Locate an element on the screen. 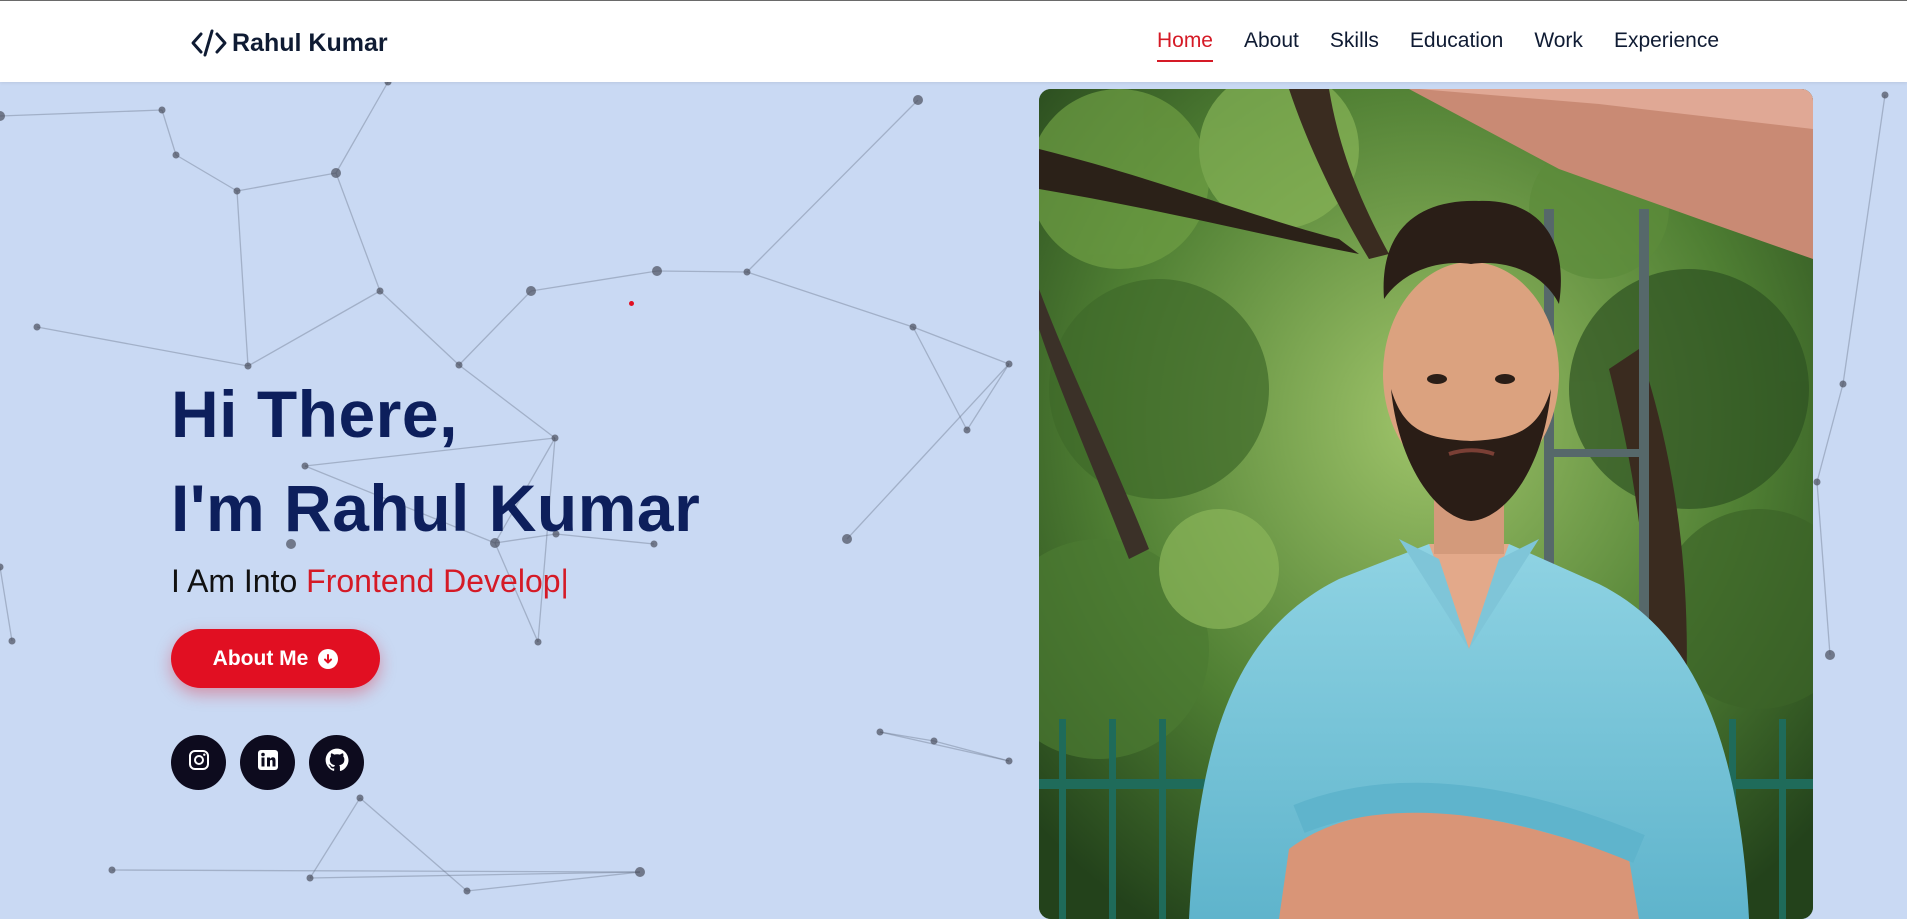 The image size is (1907, 919). nav-home: Home is located at coordinates (1185, 45).